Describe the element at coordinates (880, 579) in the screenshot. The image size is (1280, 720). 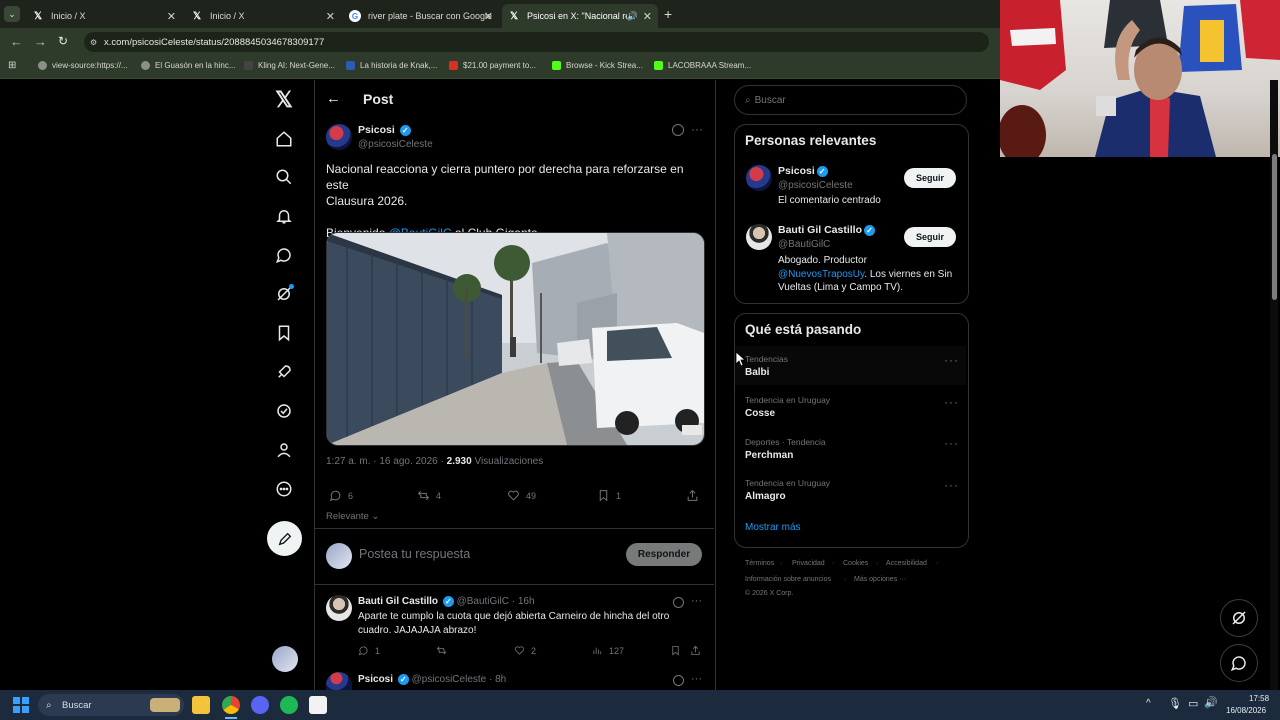
I see `footer-link: Más opciones ···` at that location.